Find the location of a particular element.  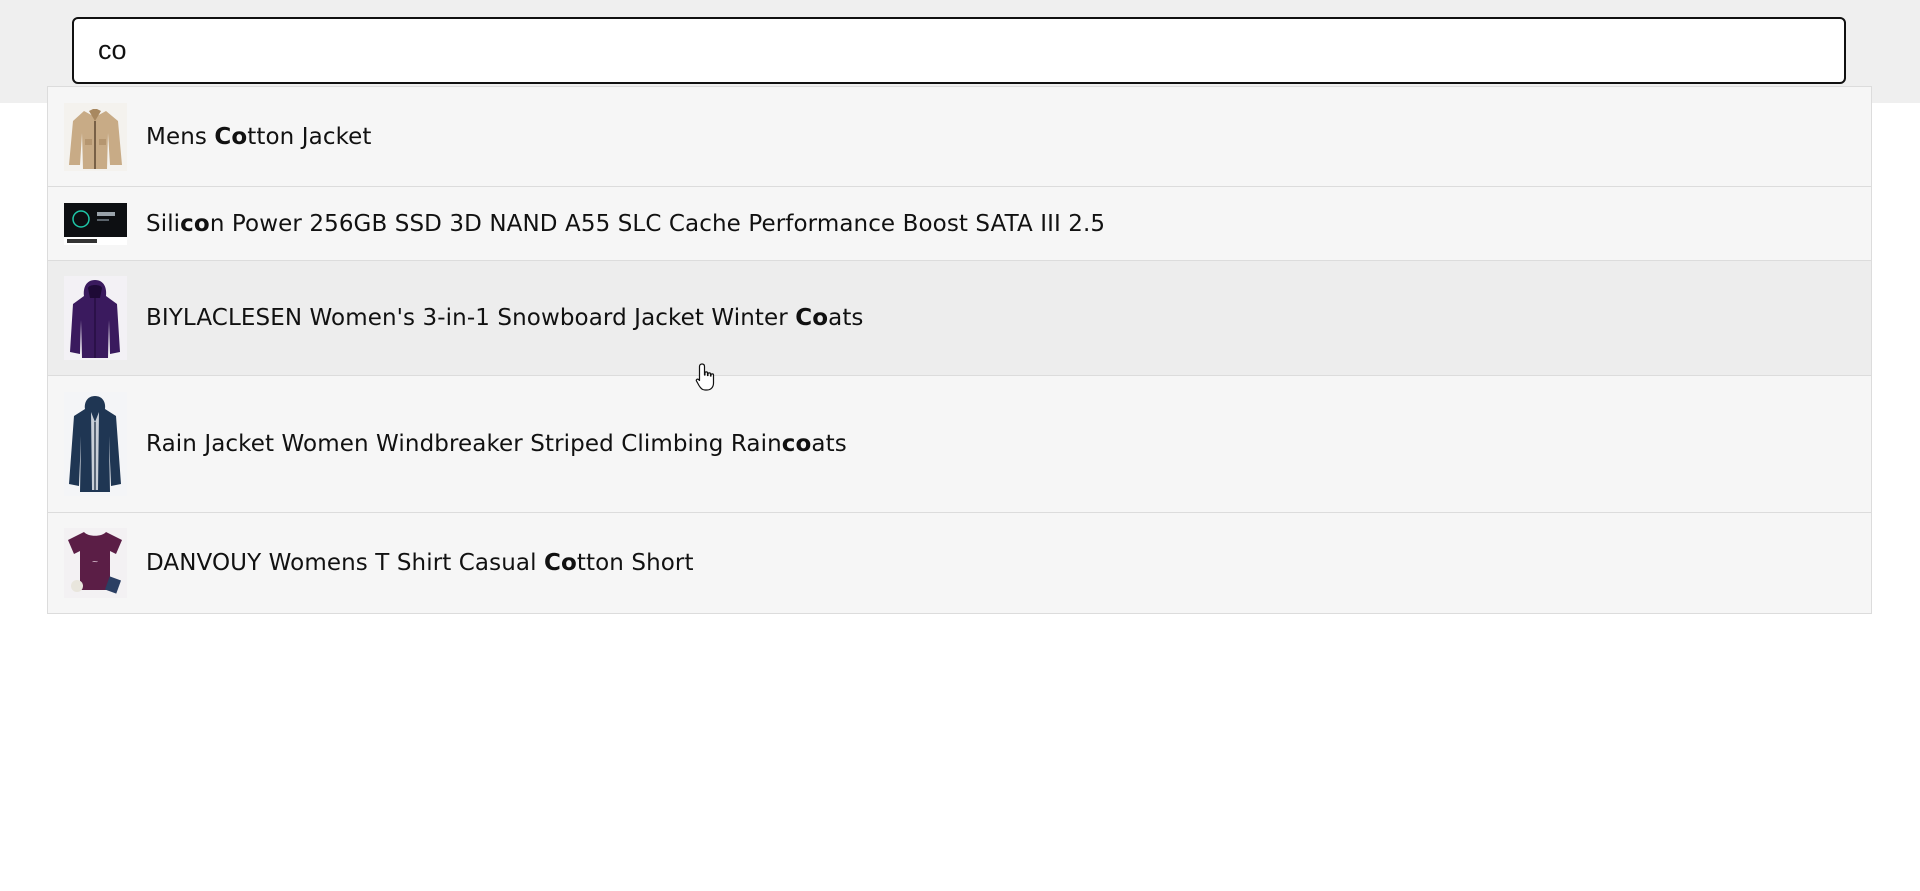

suggestion-label: Mens Cotton Jacket is located at coordinates (259, 136).